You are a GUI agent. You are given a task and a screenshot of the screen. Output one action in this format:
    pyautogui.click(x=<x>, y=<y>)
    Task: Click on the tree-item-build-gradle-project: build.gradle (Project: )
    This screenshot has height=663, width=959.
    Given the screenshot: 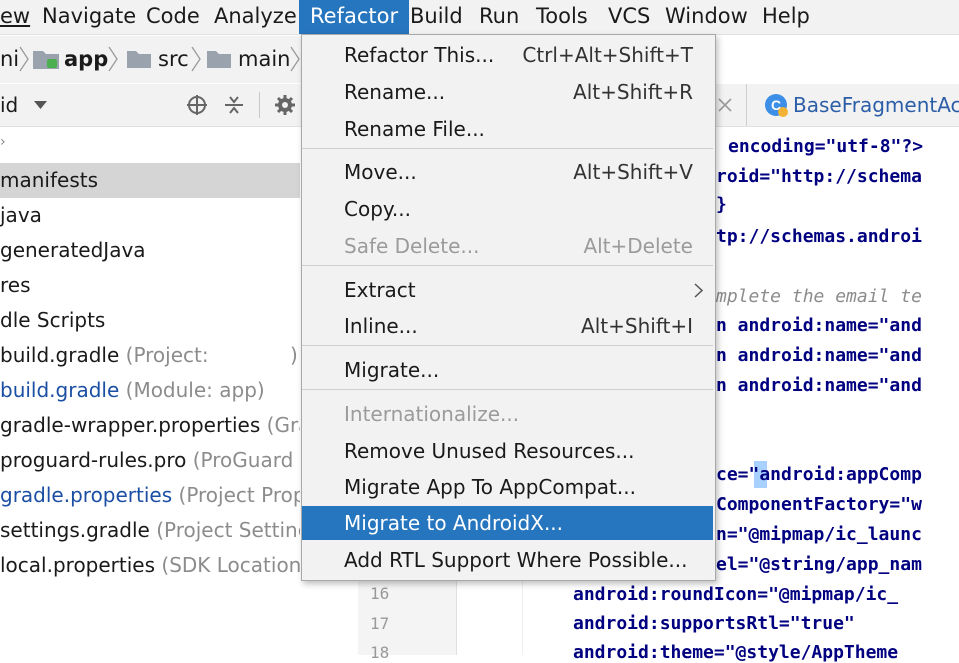 What is the action you would take?
    pyautogui.click(x=150, y=355)
    